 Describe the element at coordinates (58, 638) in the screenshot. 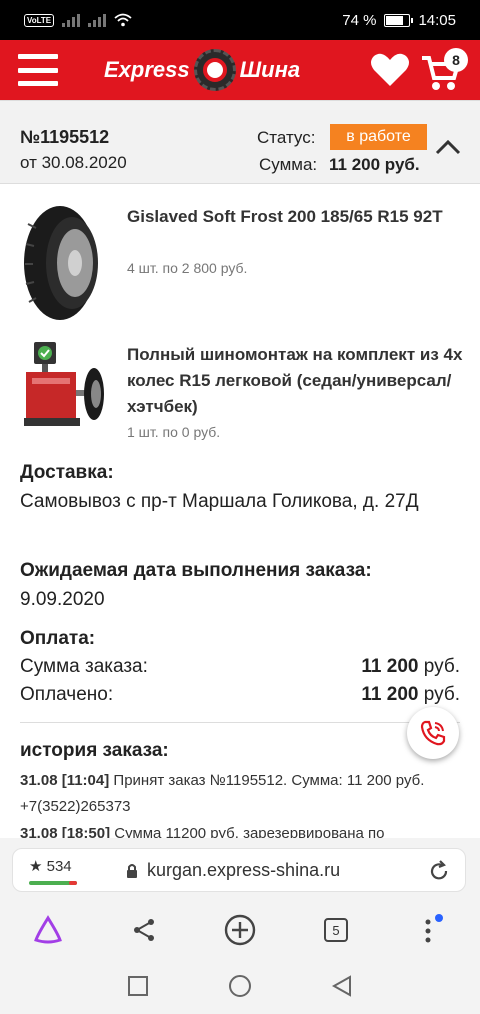

I see `payment-title: Оплата:` at that location.